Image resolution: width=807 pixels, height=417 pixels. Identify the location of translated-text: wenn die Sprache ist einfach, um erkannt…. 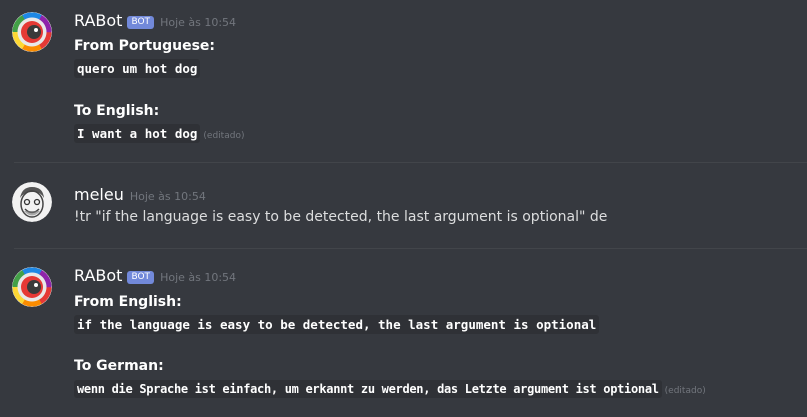
(368, 389).